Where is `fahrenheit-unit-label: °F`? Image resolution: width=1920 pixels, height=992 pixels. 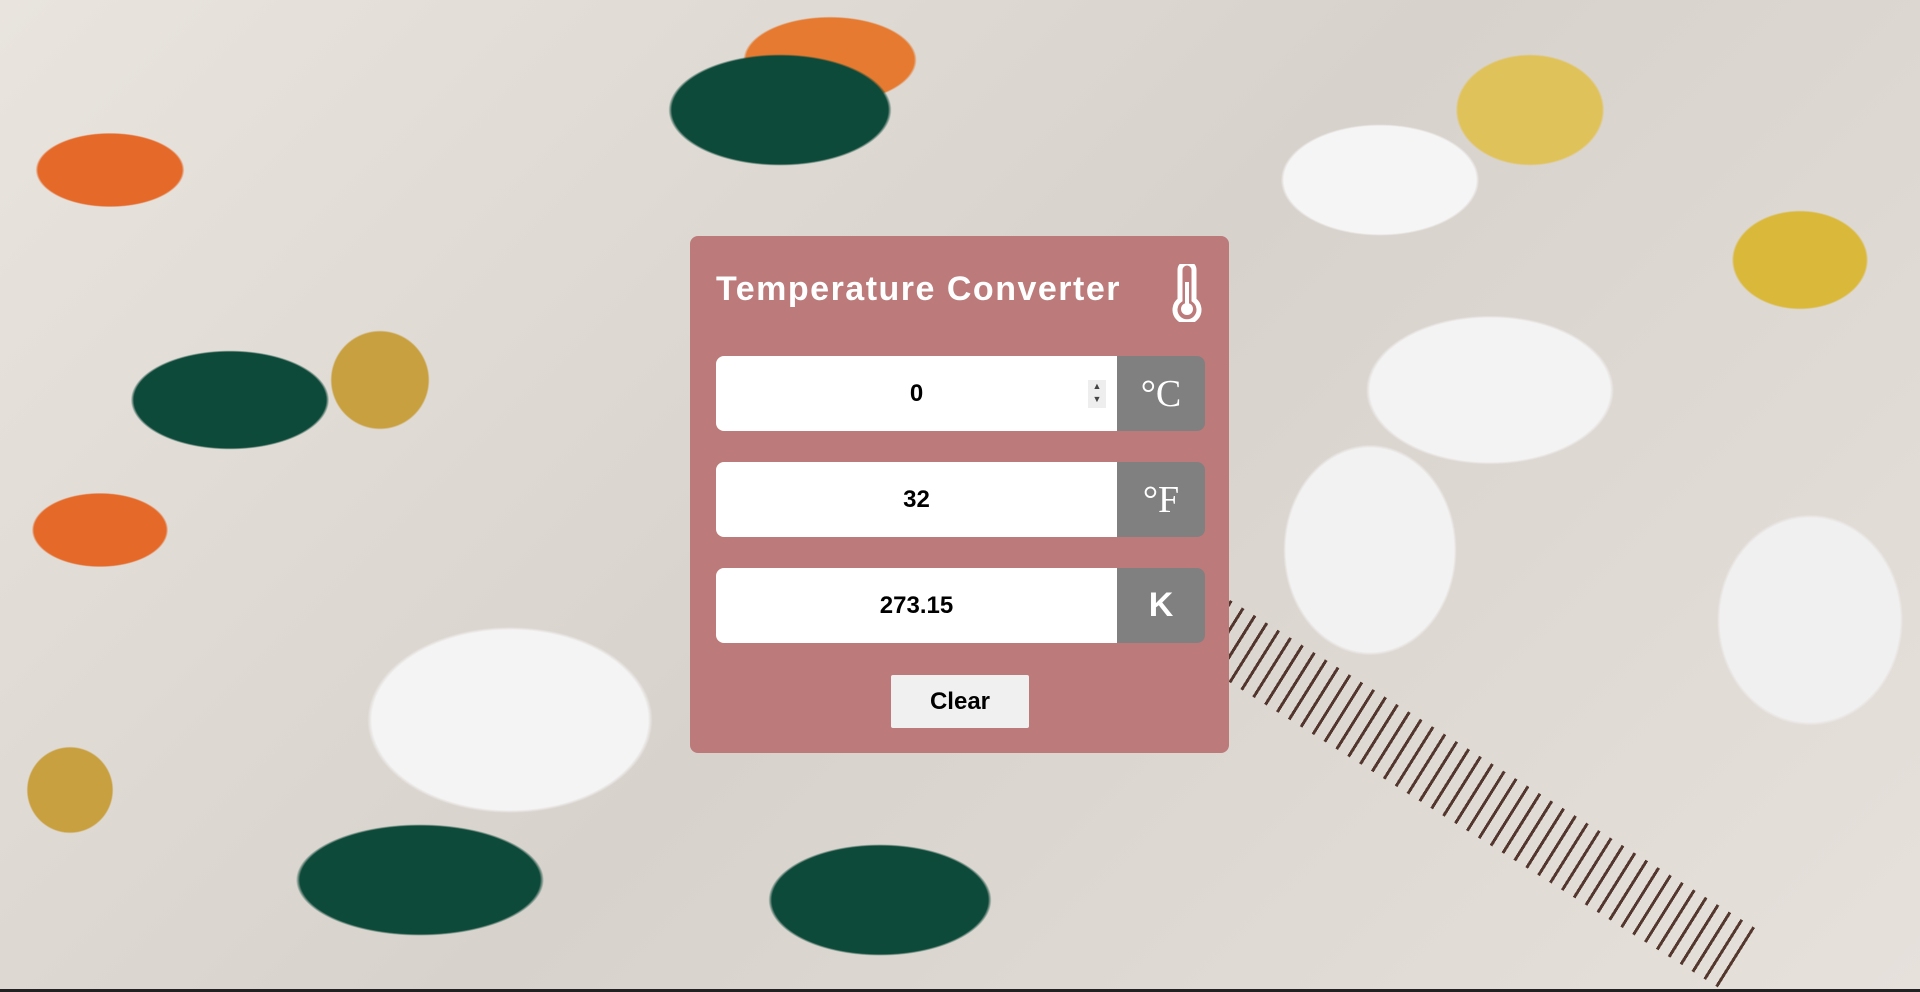 fahrenheit-unit-label: °F is located at coordinates (1161, 499).